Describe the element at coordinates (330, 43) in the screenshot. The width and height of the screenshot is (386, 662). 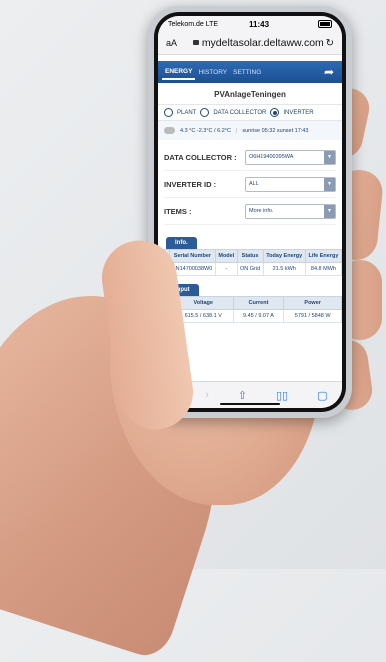
I see `reload-icon: ↻` at that location.